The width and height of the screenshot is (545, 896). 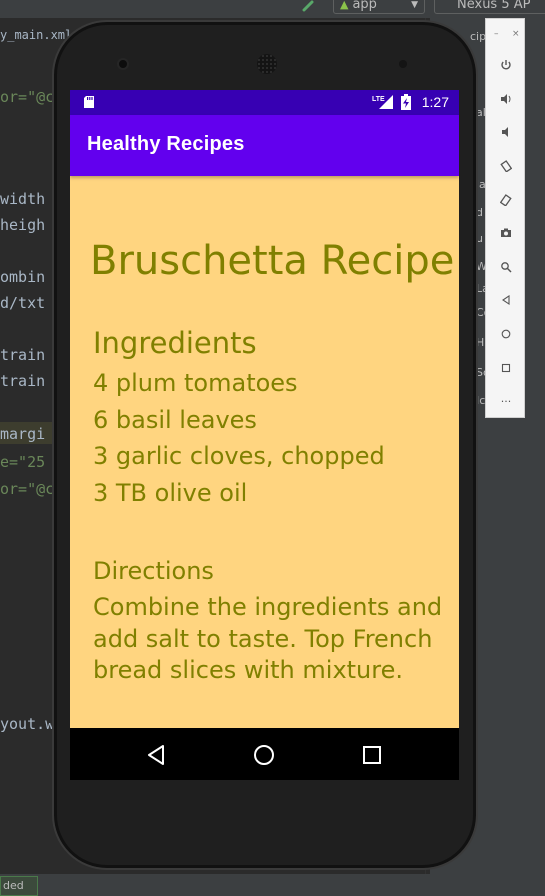 What do you see at coordinates (496, 34) in the screenshot?
I see `minimize-button: –` at bounding box center [496, 34].